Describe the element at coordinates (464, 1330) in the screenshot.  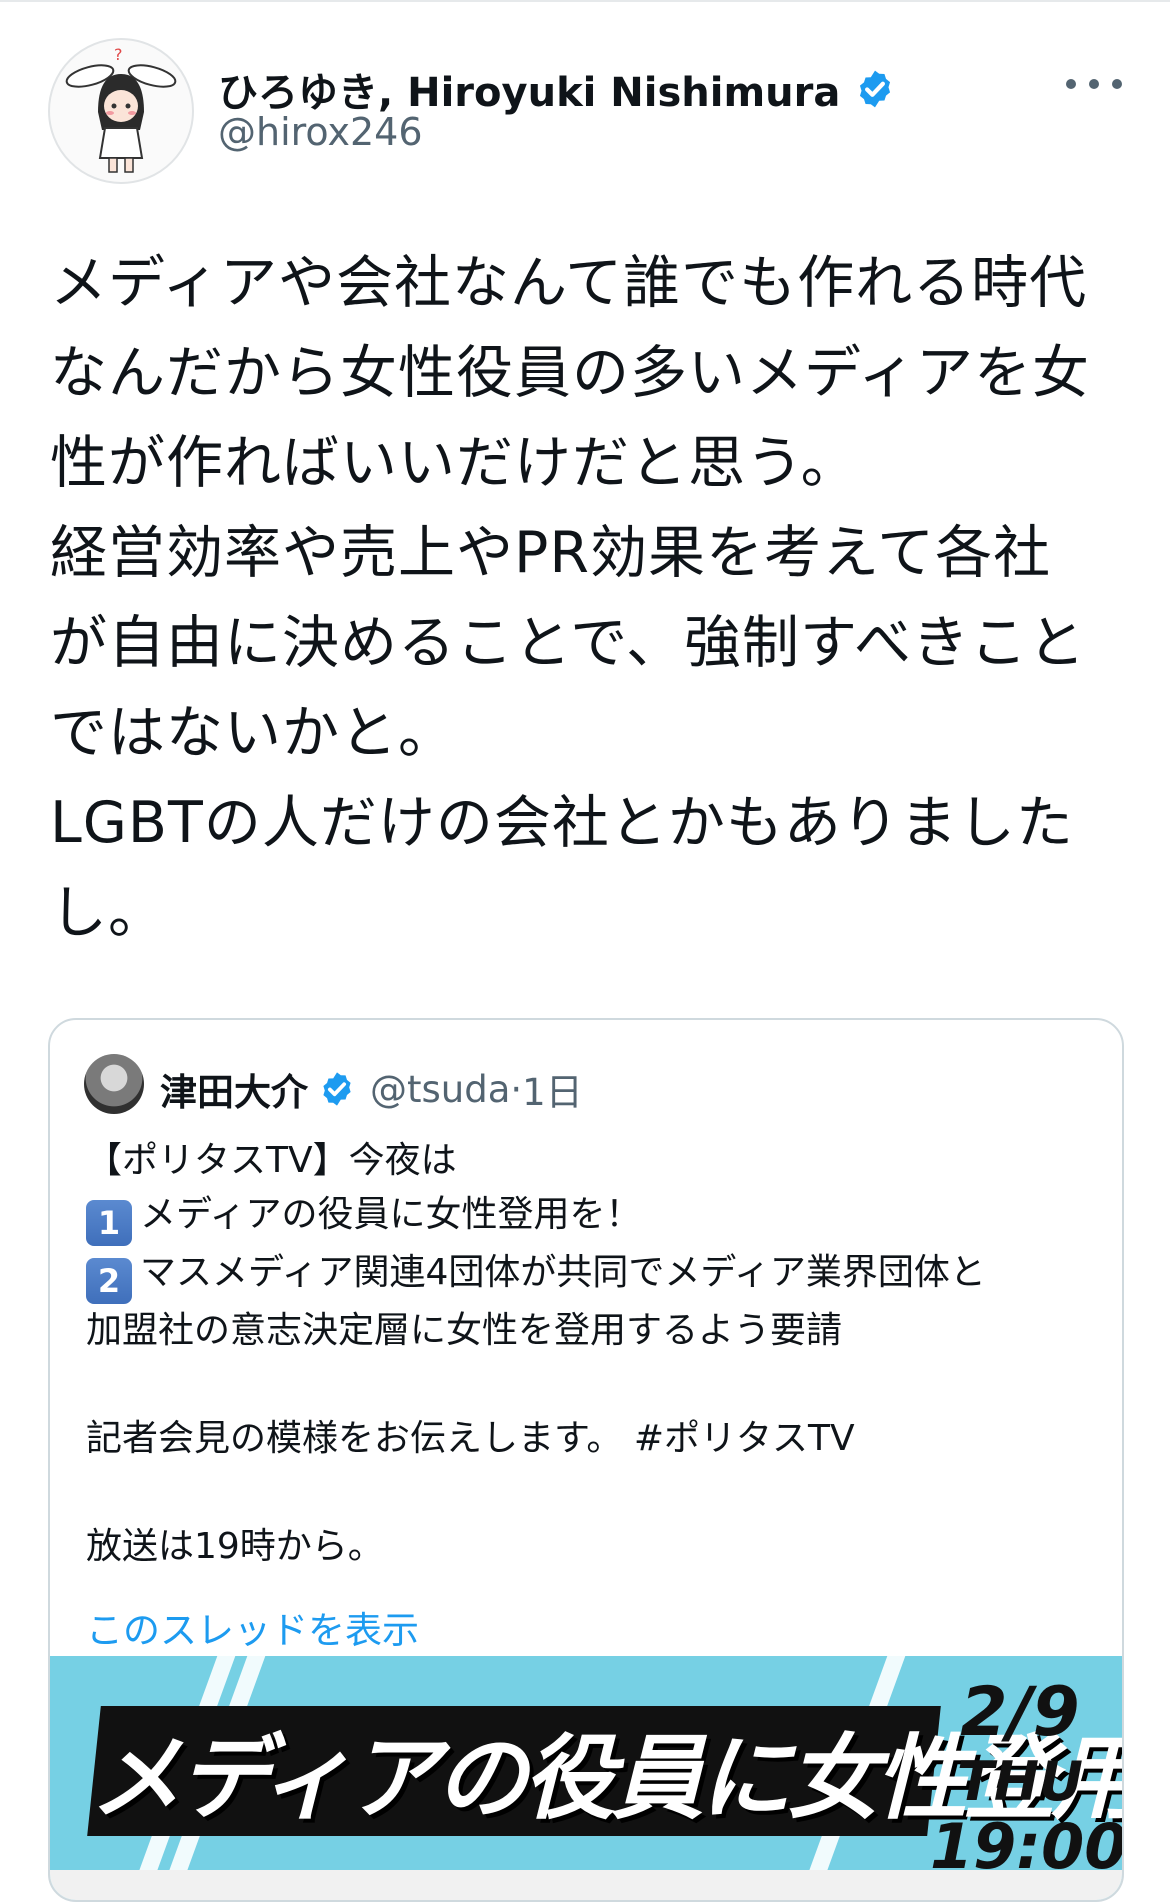
I see `quote-line-cont: 加盟社の意志決定層に女性を登用するよう要請` at that location.